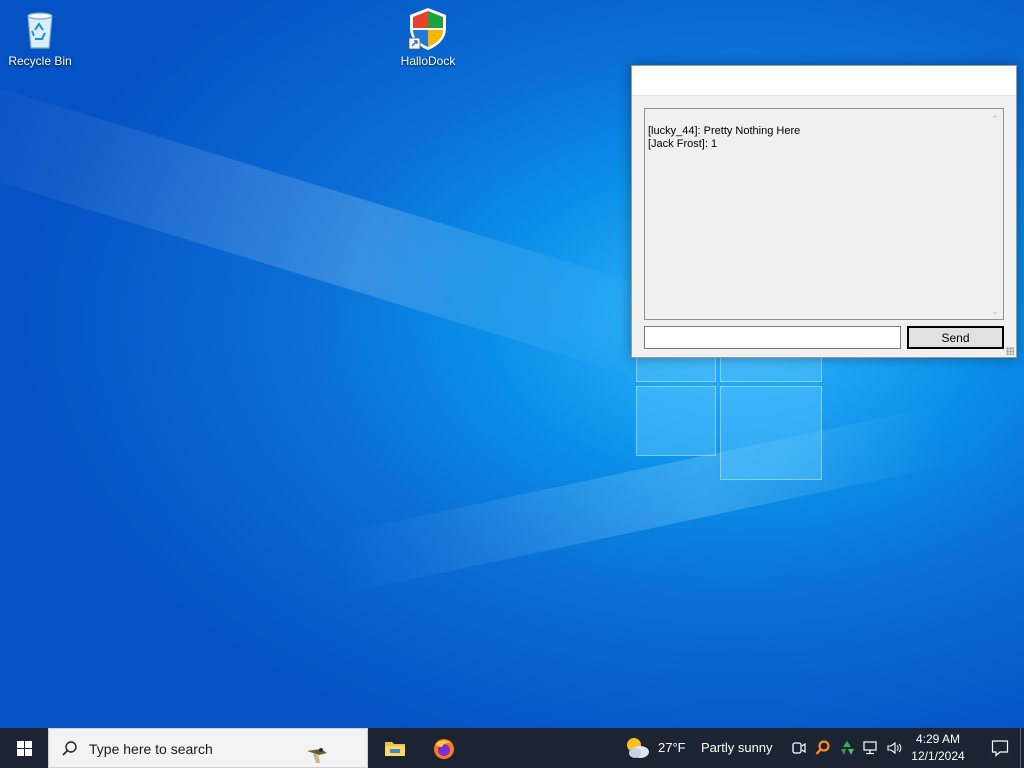 This screenshot has height=768, width=1024. What do you see at coordinates (772, 337) in the screenshot?
I see `message-input` at bounding box center [772, 337].